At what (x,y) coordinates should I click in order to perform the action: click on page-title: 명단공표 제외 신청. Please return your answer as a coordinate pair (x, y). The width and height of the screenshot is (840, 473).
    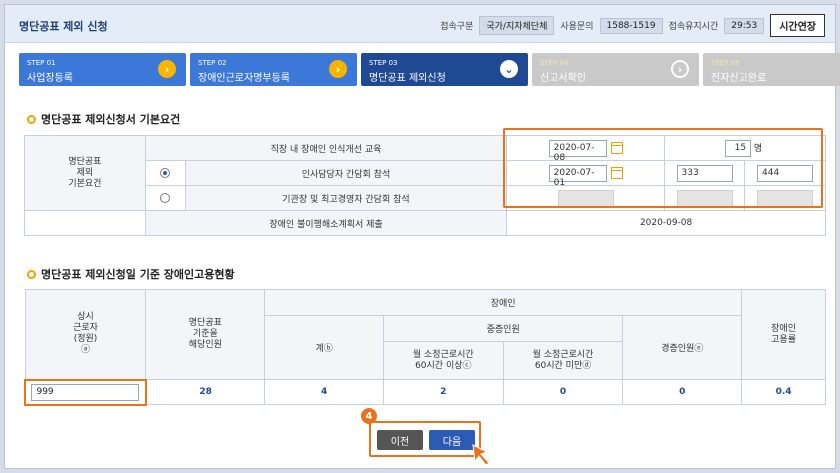
    Looking at the image, I should click on (63, 26).